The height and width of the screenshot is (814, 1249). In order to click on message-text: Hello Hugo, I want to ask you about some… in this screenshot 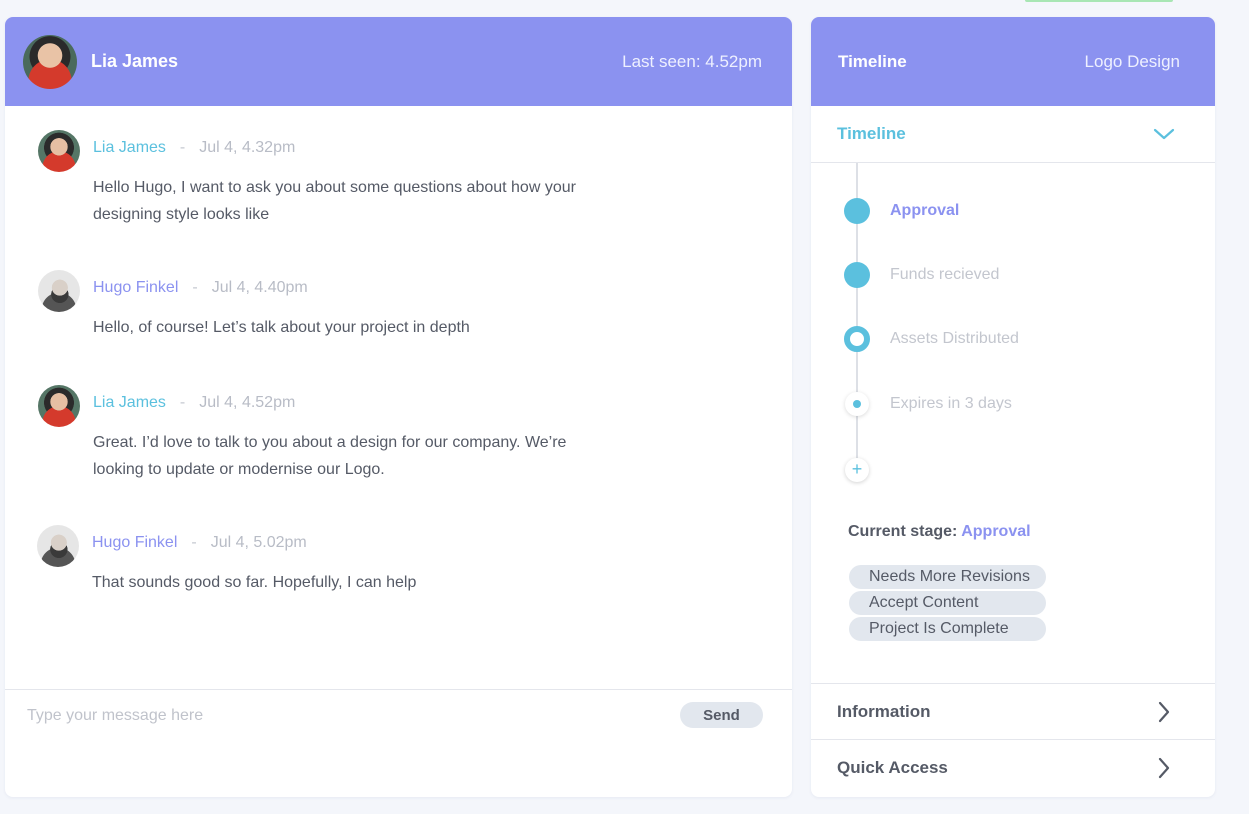, I will do `click(334, 201)`.